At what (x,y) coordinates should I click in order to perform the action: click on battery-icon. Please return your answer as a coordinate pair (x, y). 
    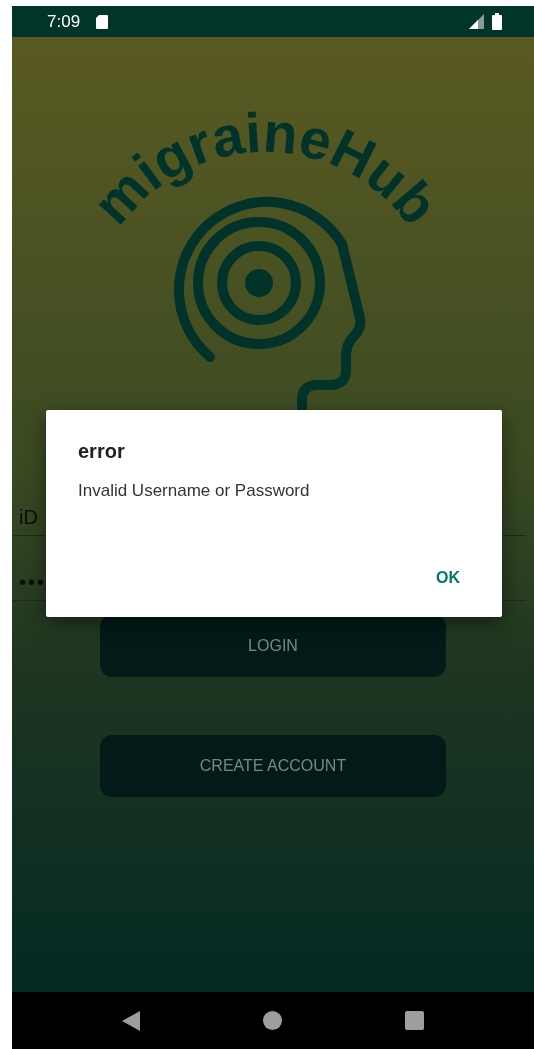
    Looking at the image, I should click on (497, 21).